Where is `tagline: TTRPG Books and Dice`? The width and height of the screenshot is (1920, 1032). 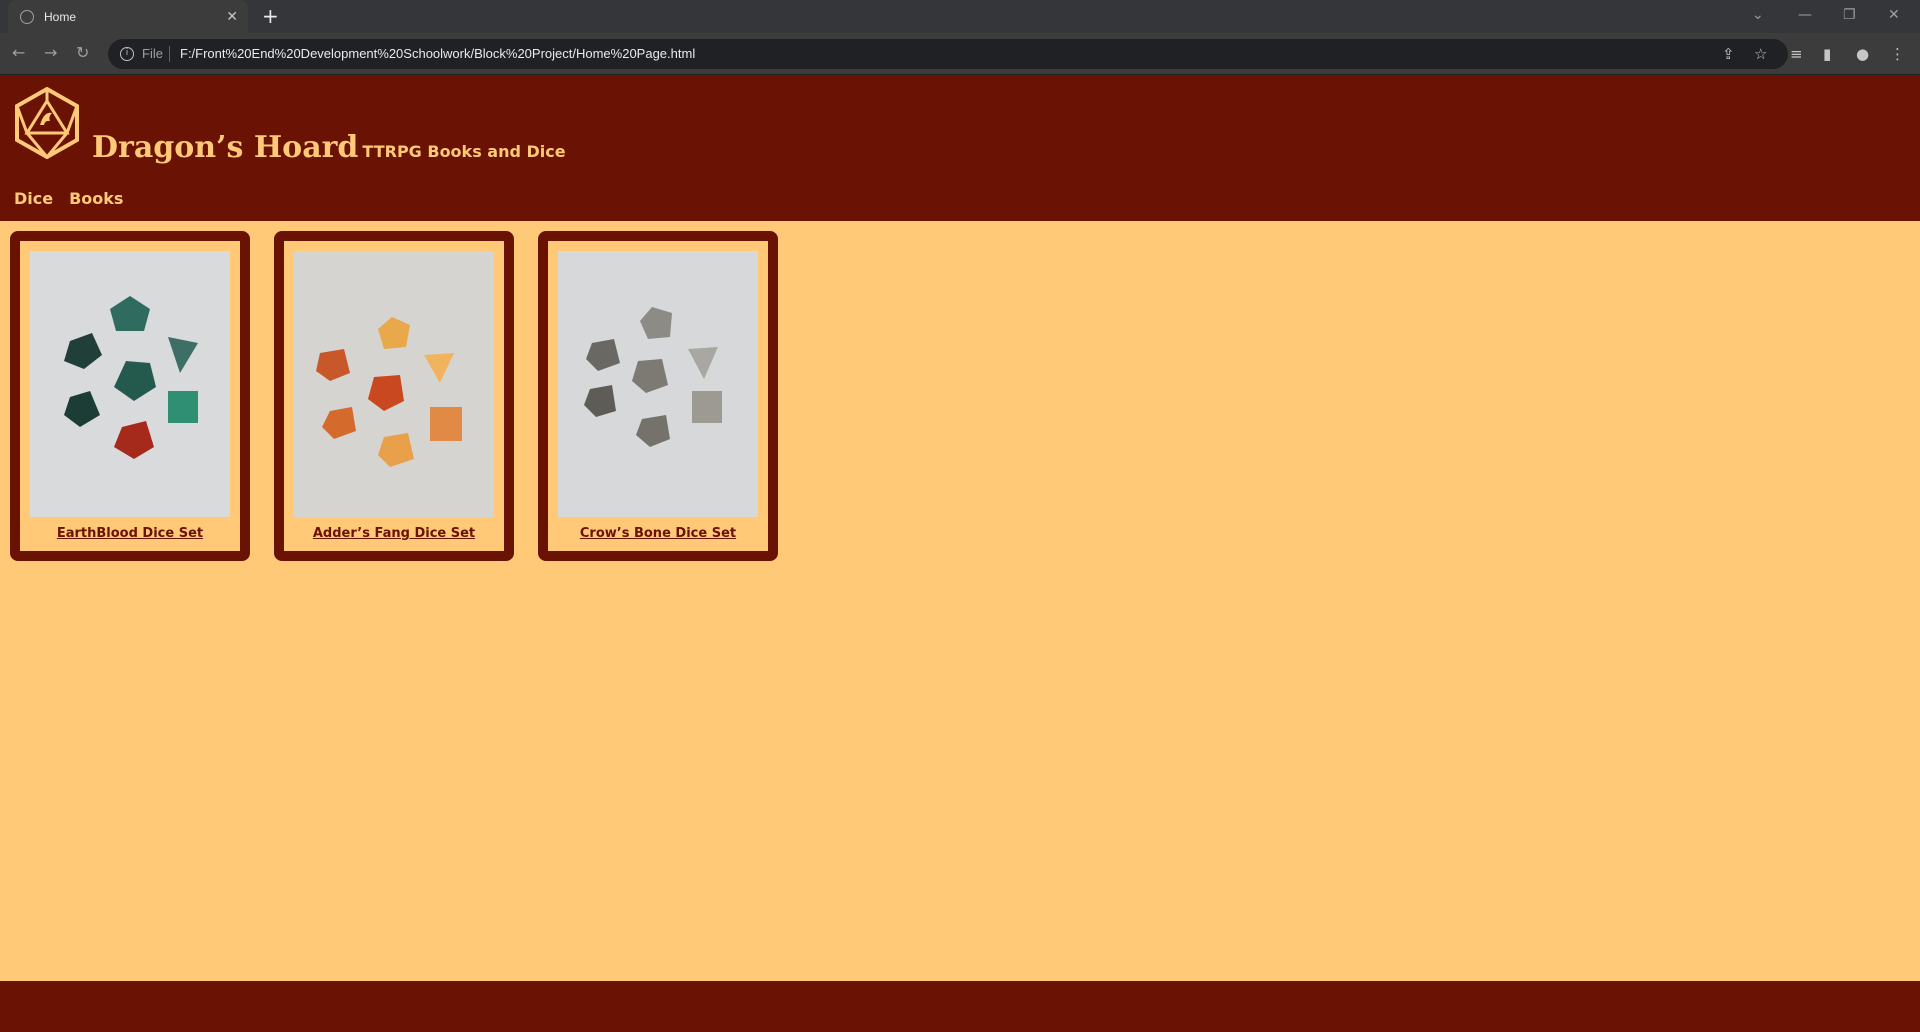
tagline: TTRPG Books and Dice is located at coordinates (464, 151).